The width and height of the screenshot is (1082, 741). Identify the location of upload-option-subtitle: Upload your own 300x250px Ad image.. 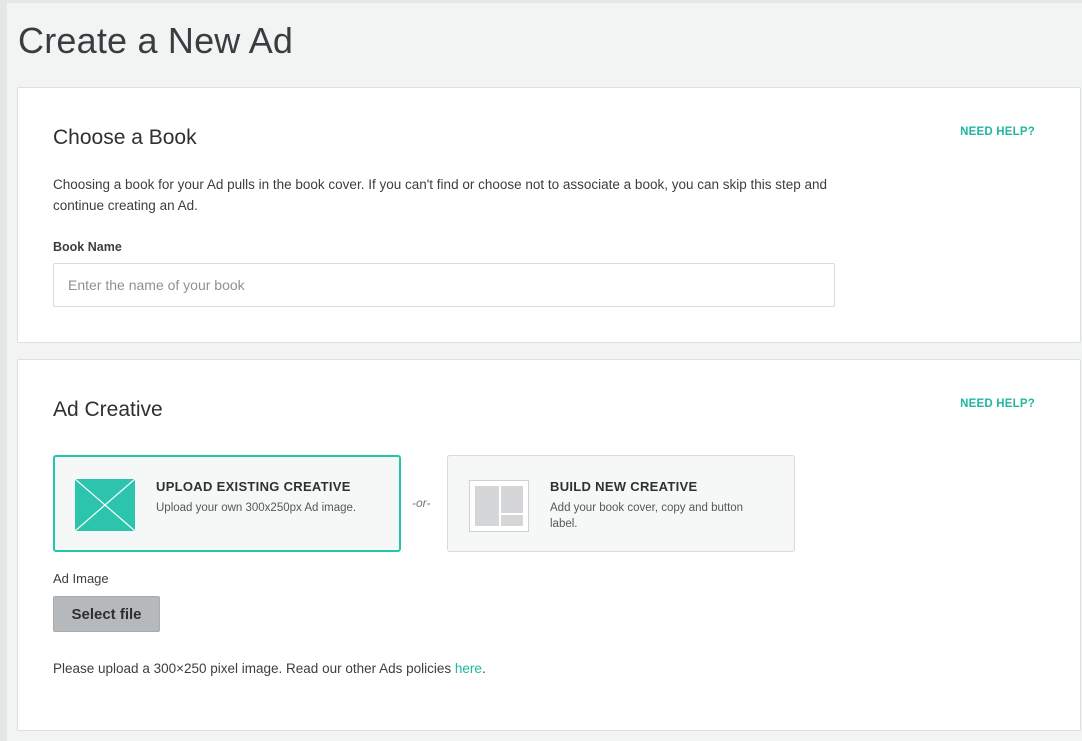
(256, 508).